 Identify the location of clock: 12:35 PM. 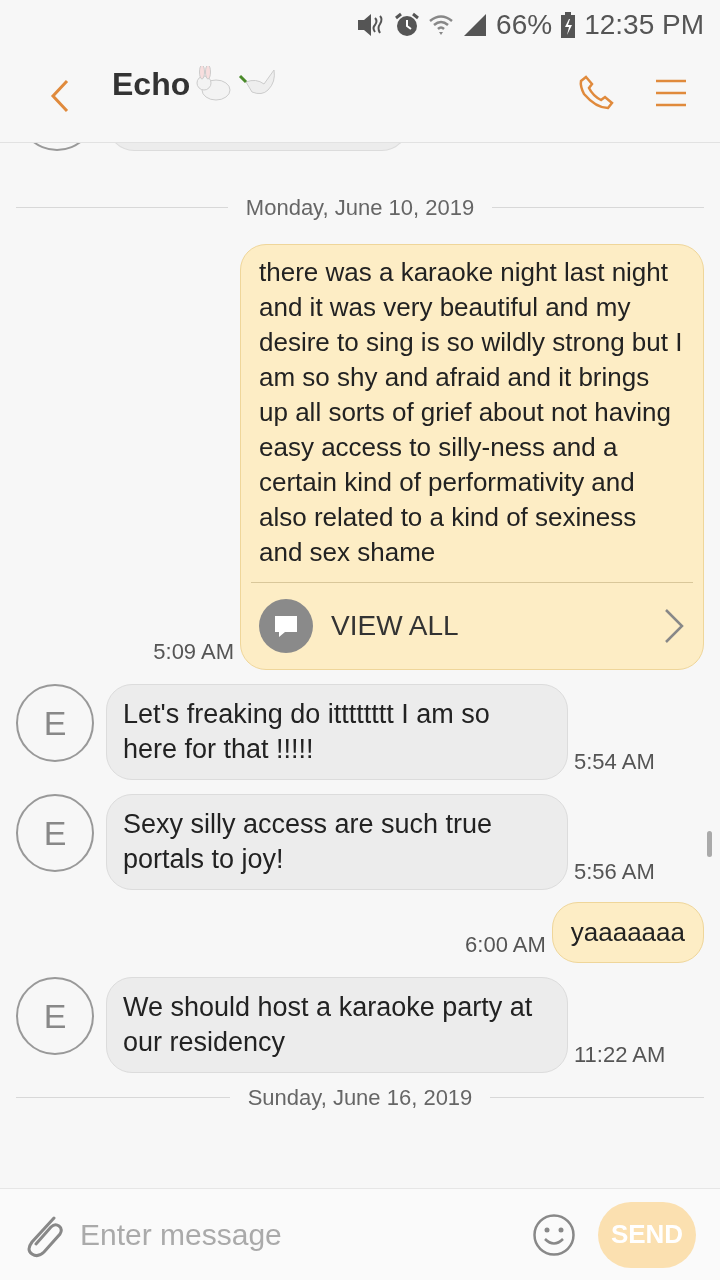
(644, 25).